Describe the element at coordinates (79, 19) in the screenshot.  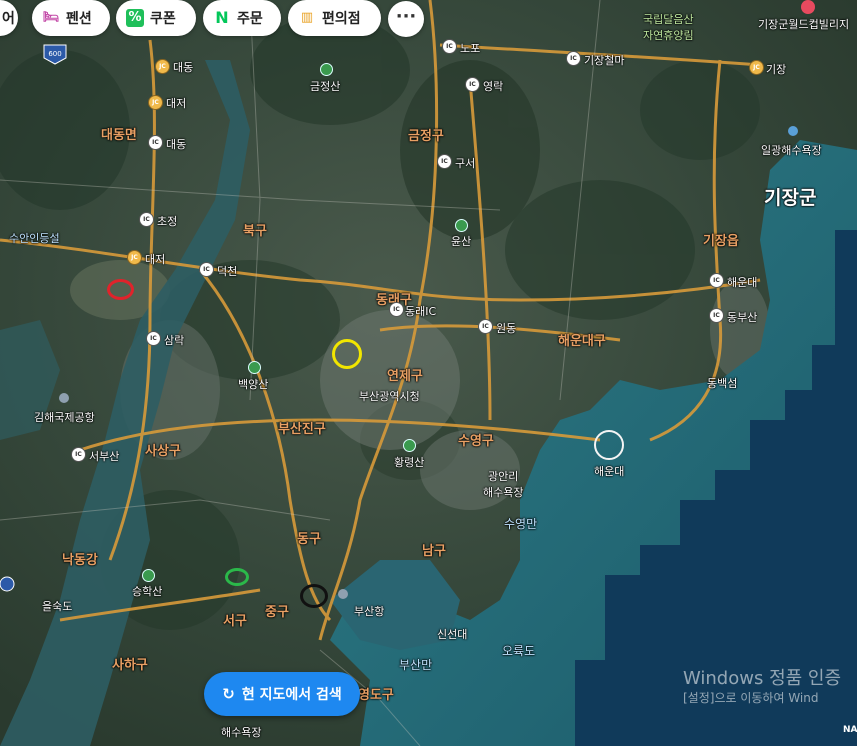
I see `pension-chip-label: 펜션` at that location.